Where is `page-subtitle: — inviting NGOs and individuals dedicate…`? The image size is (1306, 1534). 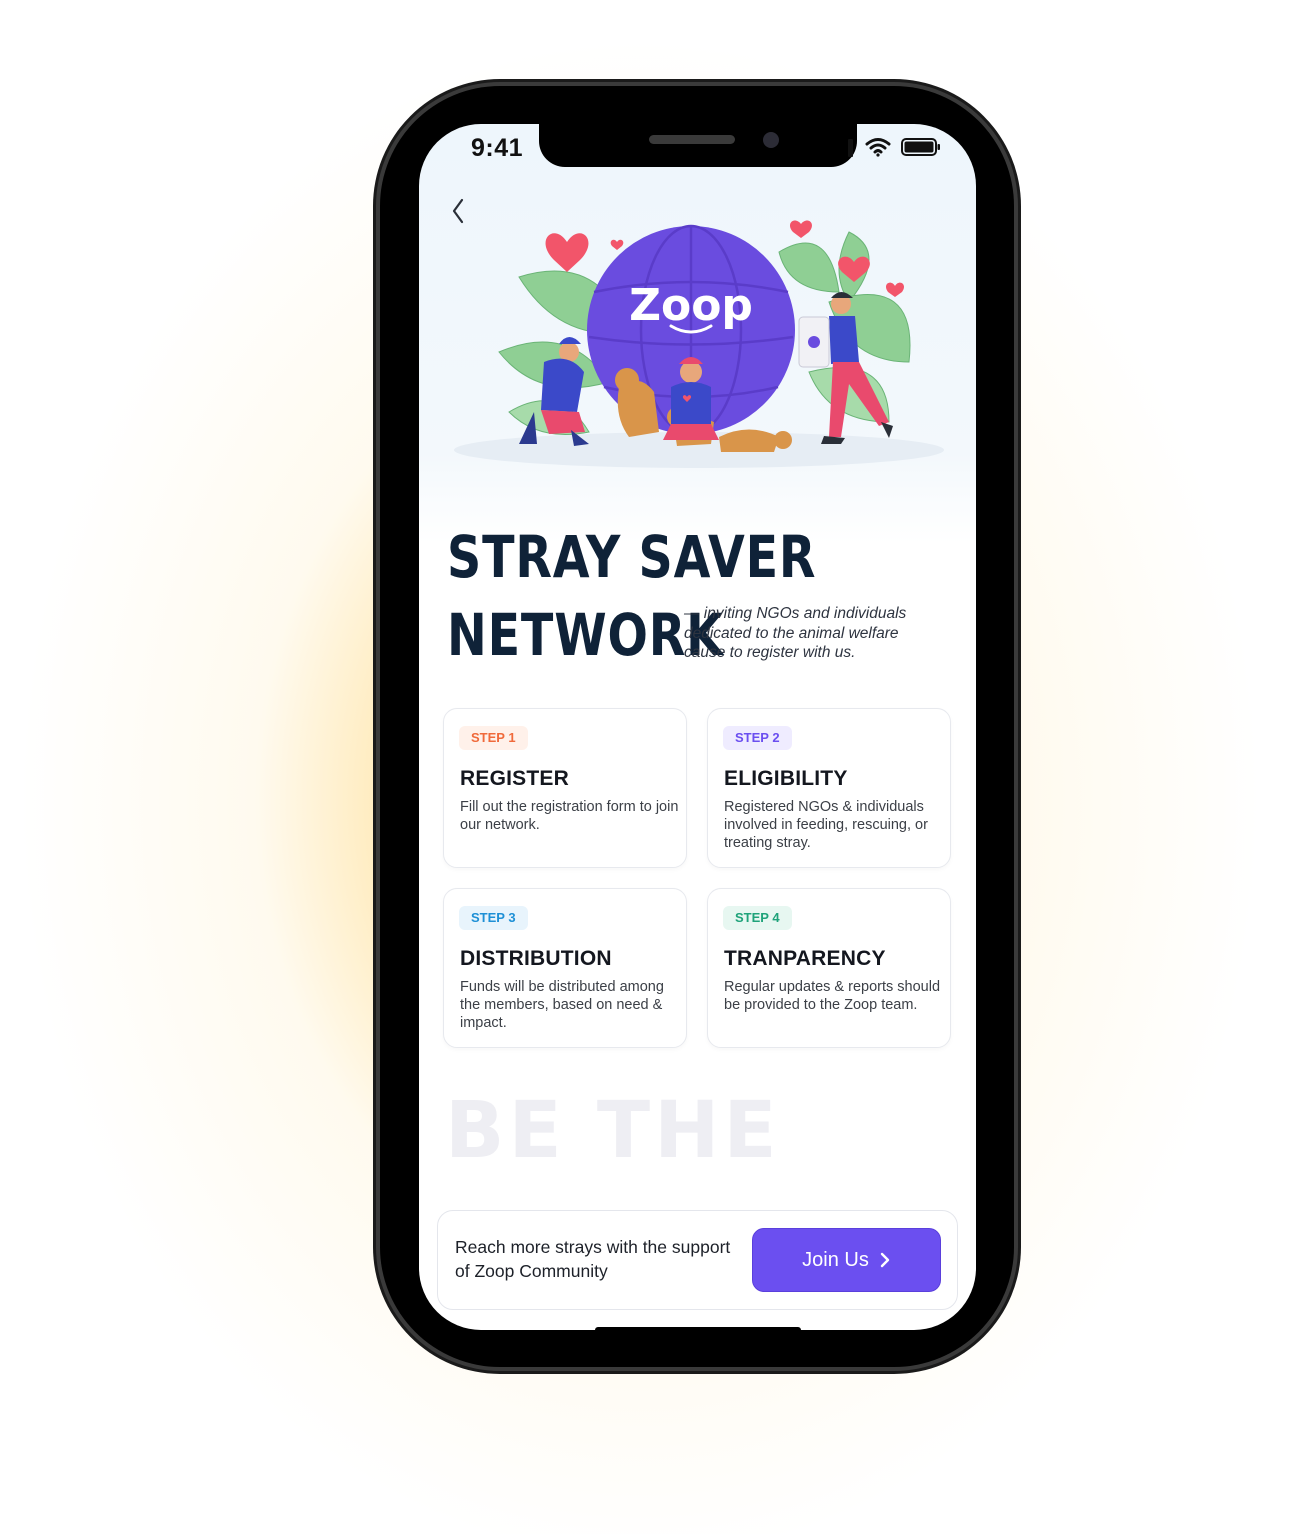
page-subtitle: — inviting NGOs and individuals dedicate… is located at coordinates (795, 633).